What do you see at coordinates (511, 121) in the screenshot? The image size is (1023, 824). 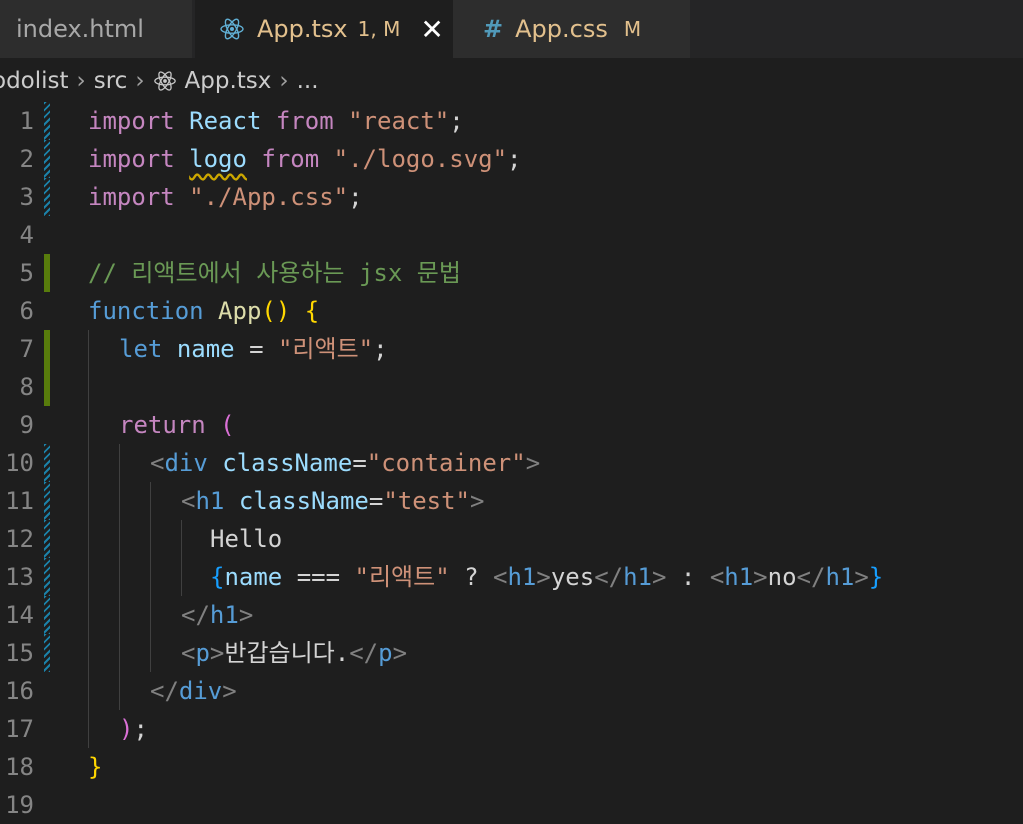 I see `code-line: 1 import React from "react";` at bounding box center [511, 121].